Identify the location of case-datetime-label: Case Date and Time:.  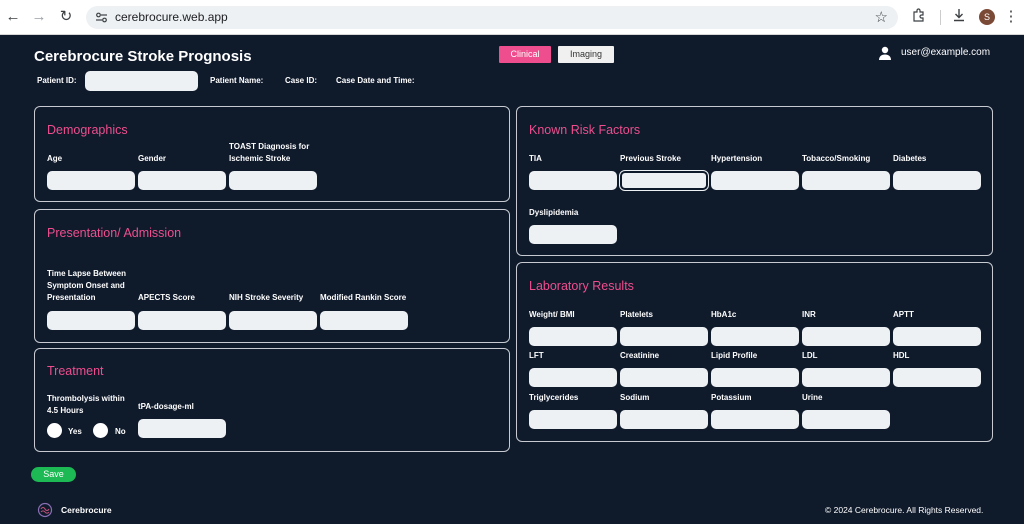
(375, 80).